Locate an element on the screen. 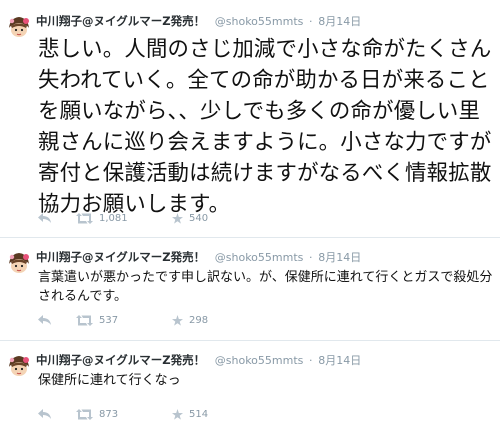 The height and width of the screenshot is (434, 500). retweet-button: 873 is located at coordinates (124, 414).